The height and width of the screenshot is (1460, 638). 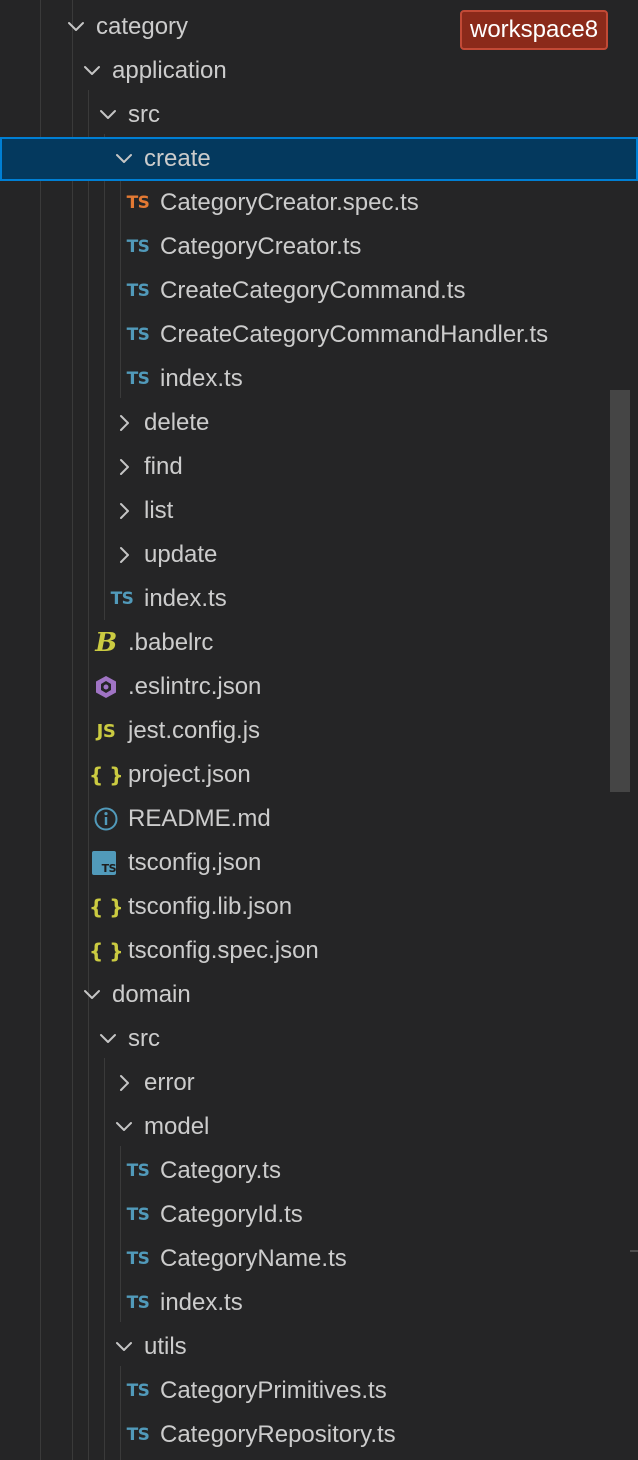 I want to click on file-row: { } tsconfig.lib.json, so click(x=319, y=907).